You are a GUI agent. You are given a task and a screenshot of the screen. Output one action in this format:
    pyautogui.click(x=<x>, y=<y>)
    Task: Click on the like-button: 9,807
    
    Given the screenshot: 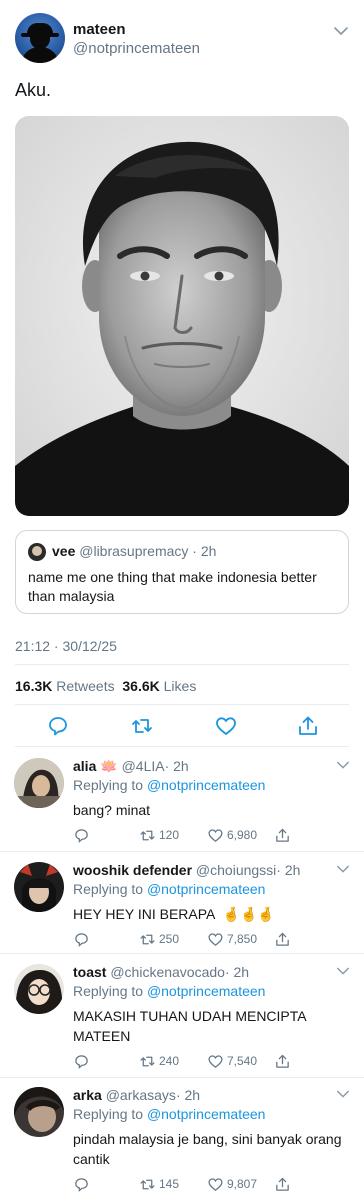 What is the action you would take?
    pyautogui.click(x=232, y=1184)
    